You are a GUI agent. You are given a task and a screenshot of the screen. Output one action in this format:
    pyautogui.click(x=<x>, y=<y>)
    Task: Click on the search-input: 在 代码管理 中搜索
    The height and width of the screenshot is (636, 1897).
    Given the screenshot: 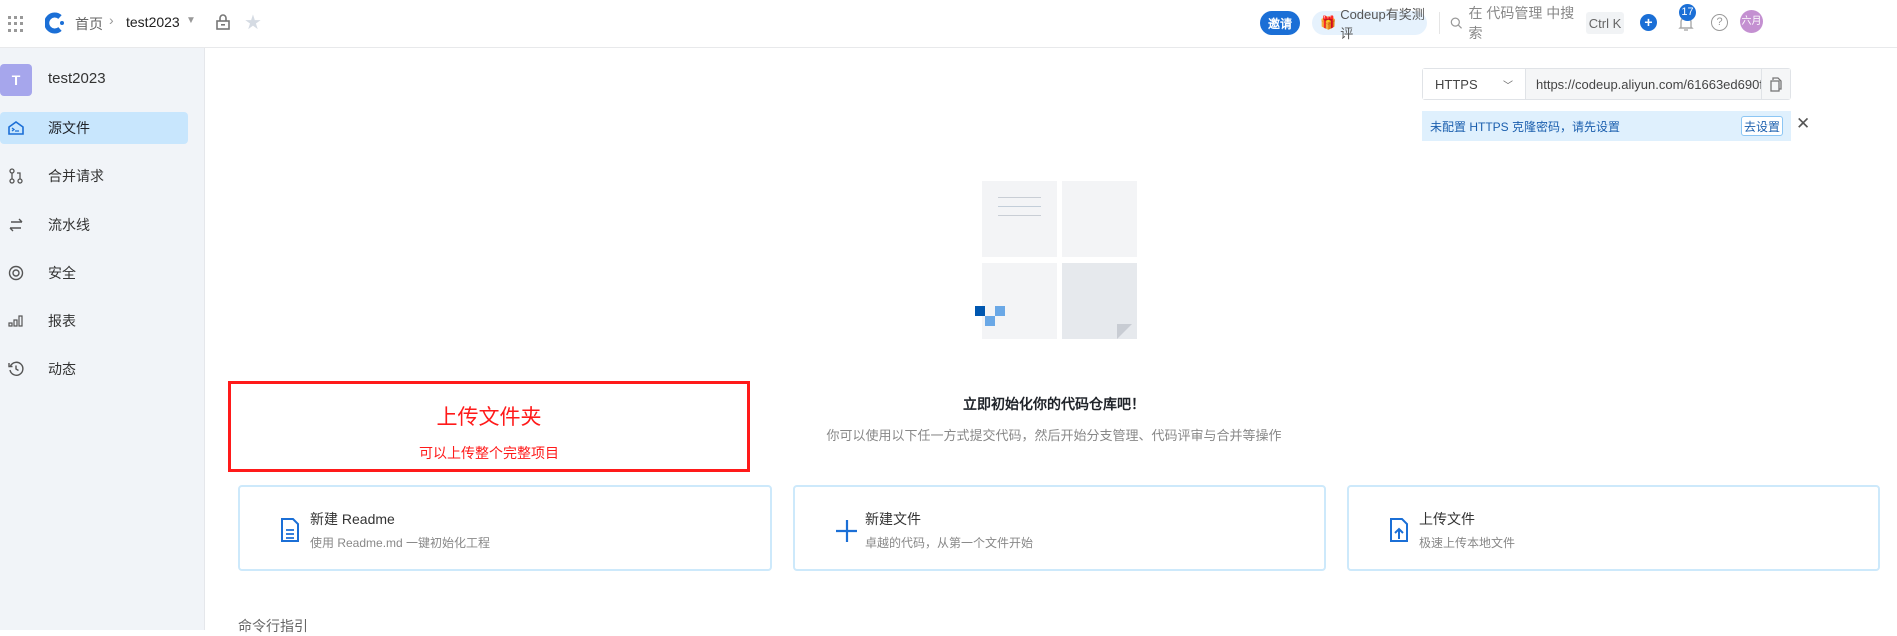 What is the action you would take?
    pyautogui.click(x=1512, y=23)
    